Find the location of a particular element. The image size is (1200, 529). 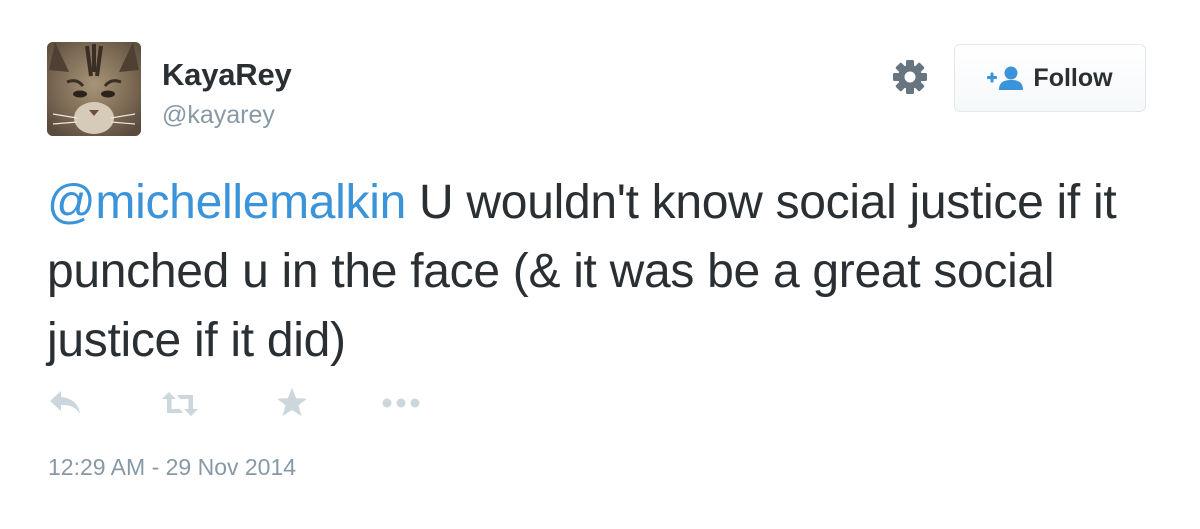

user-handle: @kayarey is located at coordinates (218, 115).